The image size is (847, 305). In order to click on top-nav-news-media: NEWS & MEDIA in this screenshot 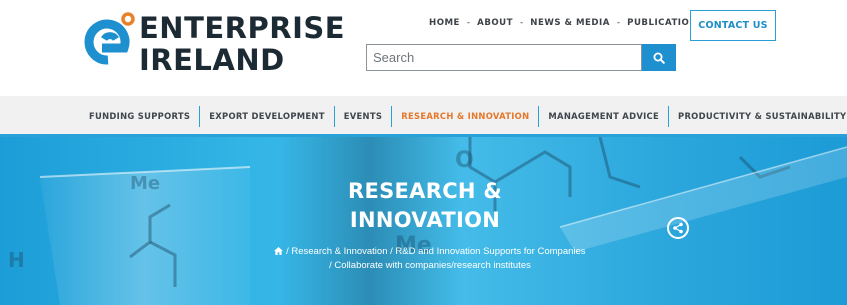, I will do `click(570, 23)`.